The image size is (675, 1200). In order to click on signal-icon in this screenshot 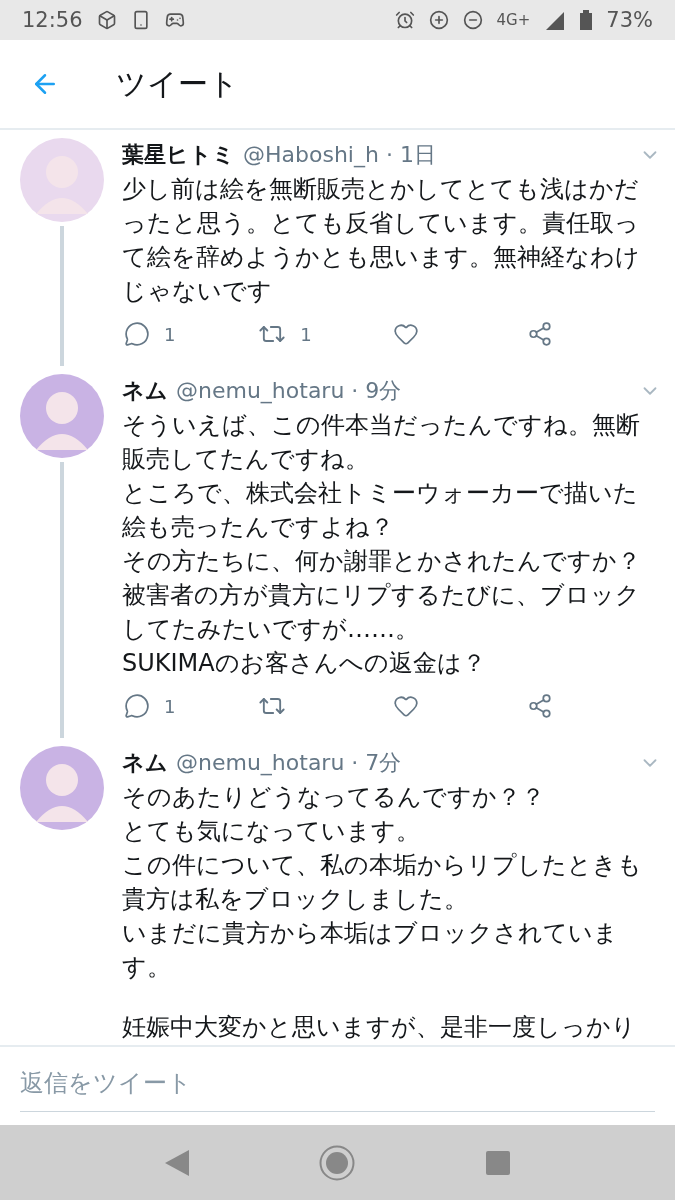, I will do `click(555, 20)`.